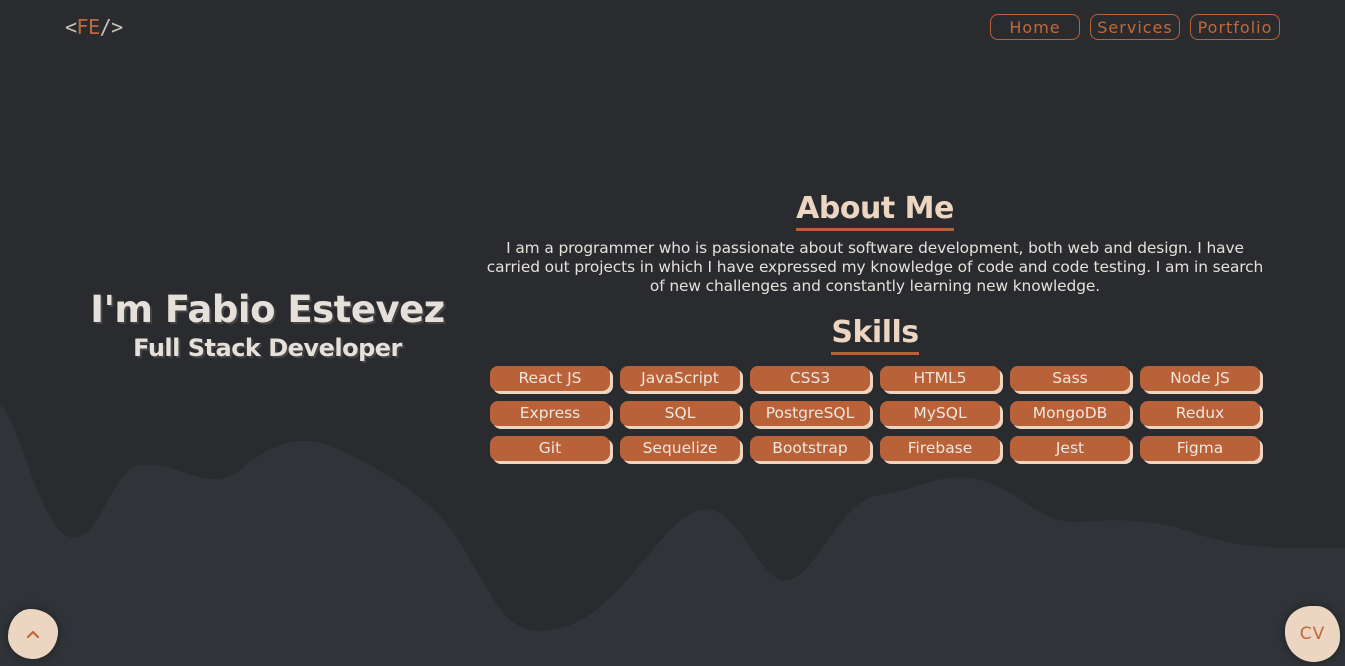  What do you see at coordinates (1235, 27) in the screenshot?
I see `nav-portfolio-button: Portfolio` at bounding box center [1235, 27].